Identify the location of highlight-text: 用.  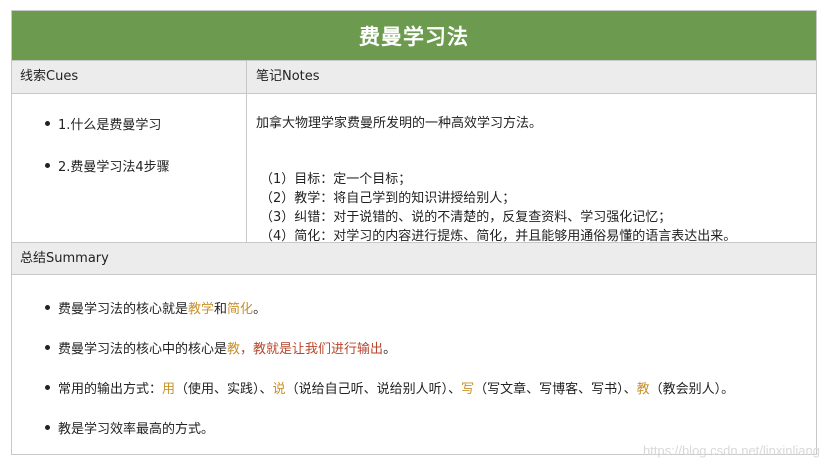
(169, 389).